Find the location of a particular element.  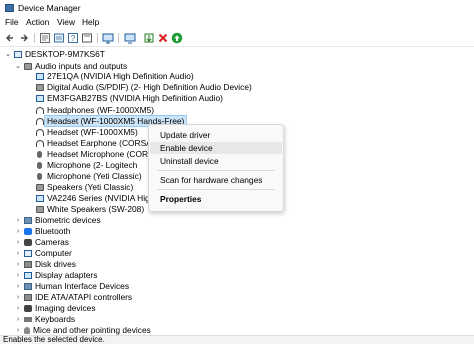

category-hid: › Human Interface Devices is located at coordinates (71, 286).